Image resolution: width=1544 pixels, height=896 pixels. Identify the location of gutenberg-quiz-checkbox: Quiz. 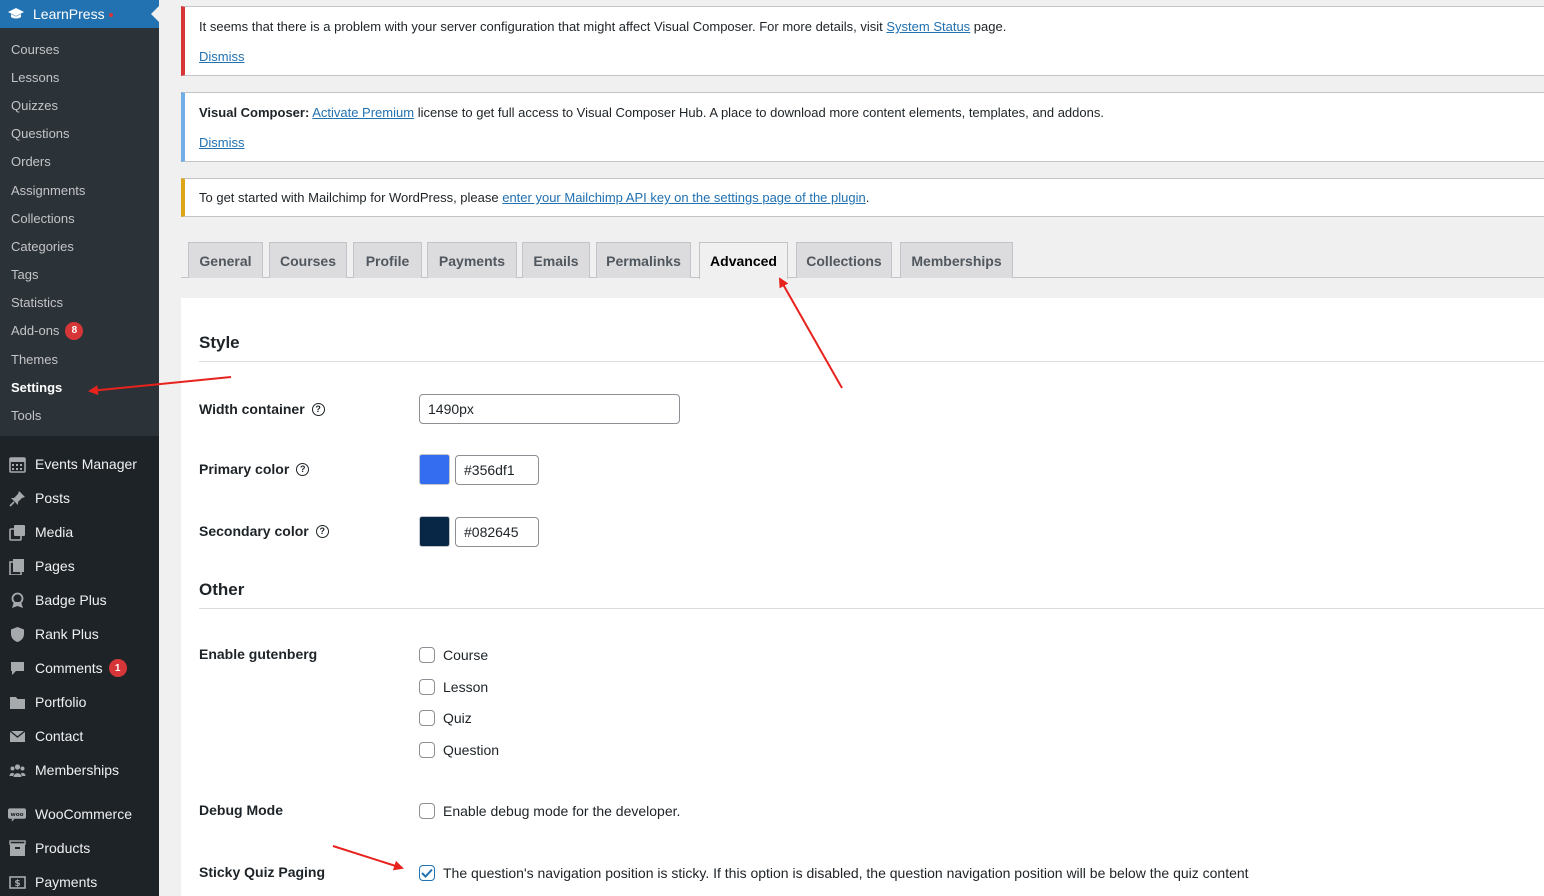
(445, 718).